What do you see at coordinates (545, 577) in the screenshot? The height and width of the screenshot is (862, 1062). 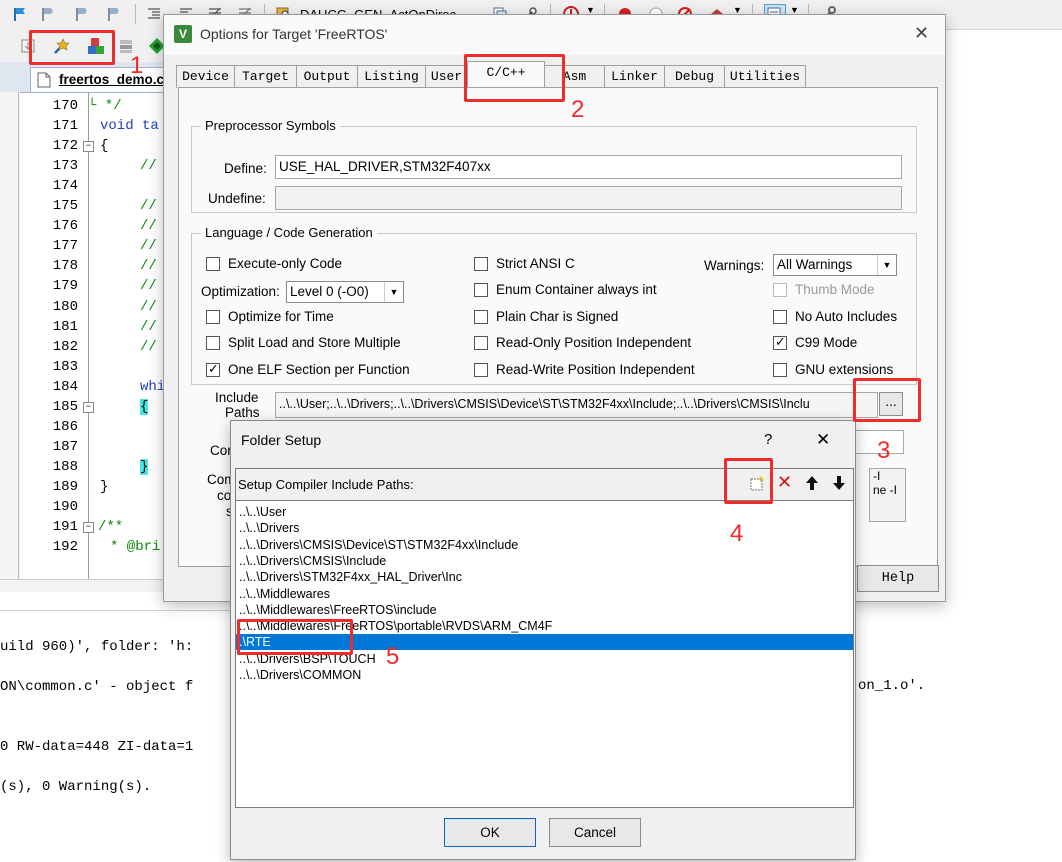 I see `include-path-item: ..\..\Drivers\STM32F4xx_HAL_Driver\Inc` at bounding box center [545, 577].